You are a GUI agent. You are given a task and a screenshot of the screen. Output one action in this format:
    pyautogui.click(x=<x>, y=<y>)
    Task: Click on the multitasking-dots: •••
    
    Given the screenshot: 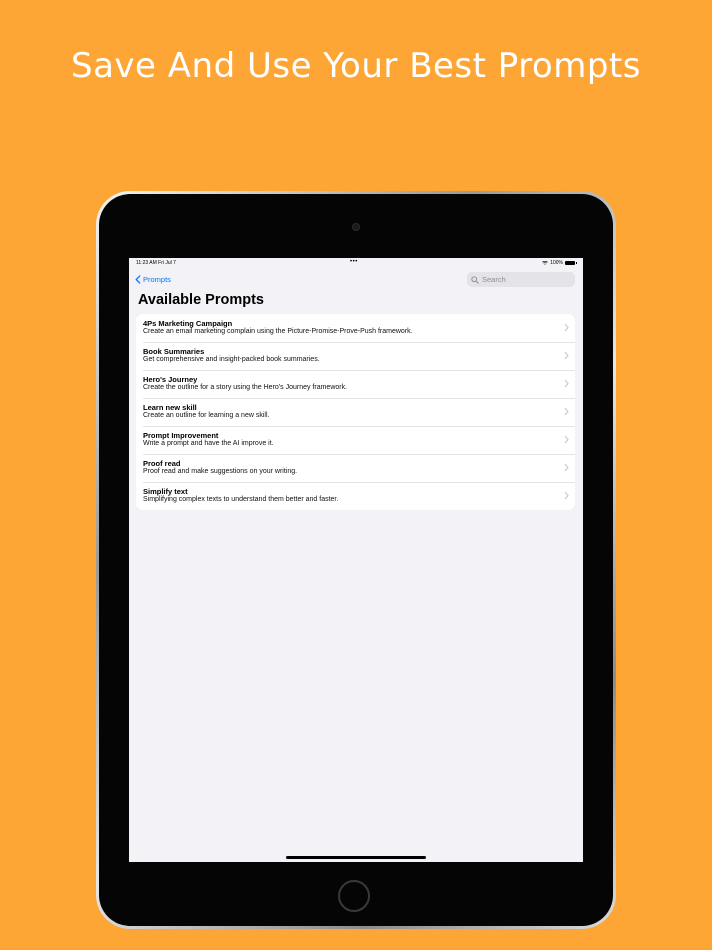 What is the action you would take?
    pyautogui.click(x=354, y=262)
    